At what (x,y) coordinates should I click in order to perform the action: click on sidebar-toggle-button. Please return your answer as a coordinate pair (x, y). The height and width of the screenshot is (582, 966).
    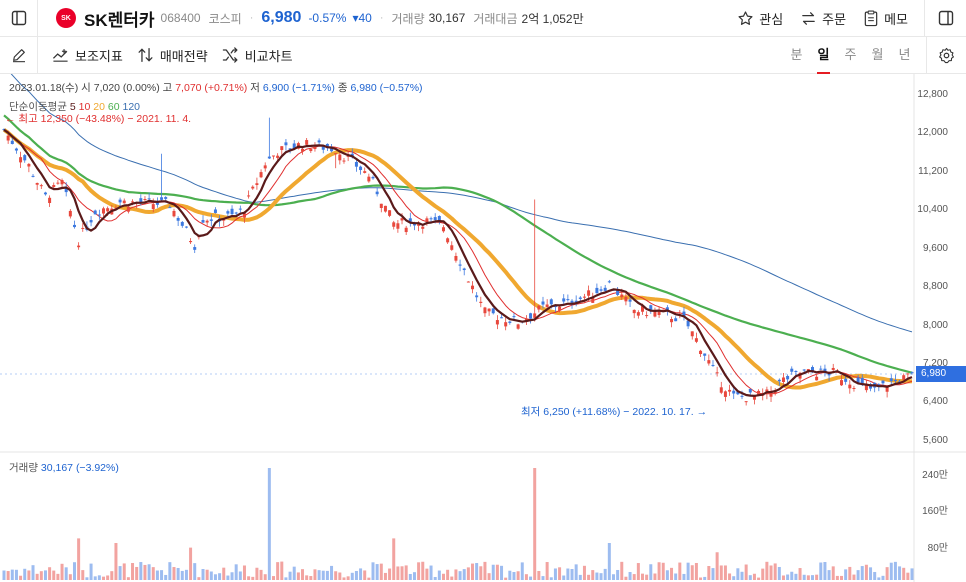
    Looking at the image, I should click on (19, 18).